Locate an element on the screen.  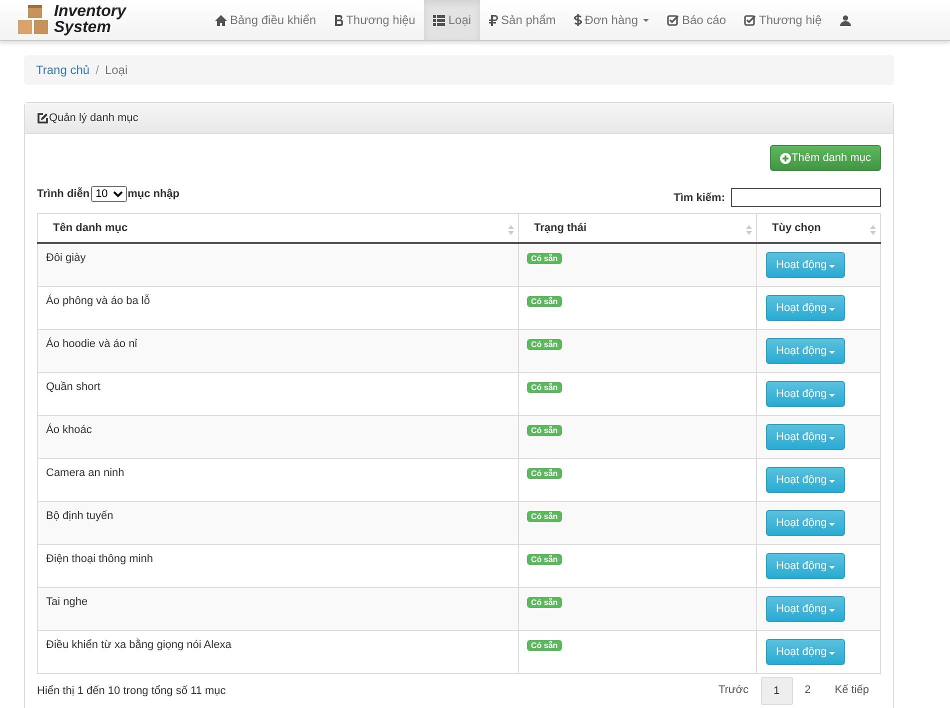
nav-item: Loại is located at coordinates (452, 20).